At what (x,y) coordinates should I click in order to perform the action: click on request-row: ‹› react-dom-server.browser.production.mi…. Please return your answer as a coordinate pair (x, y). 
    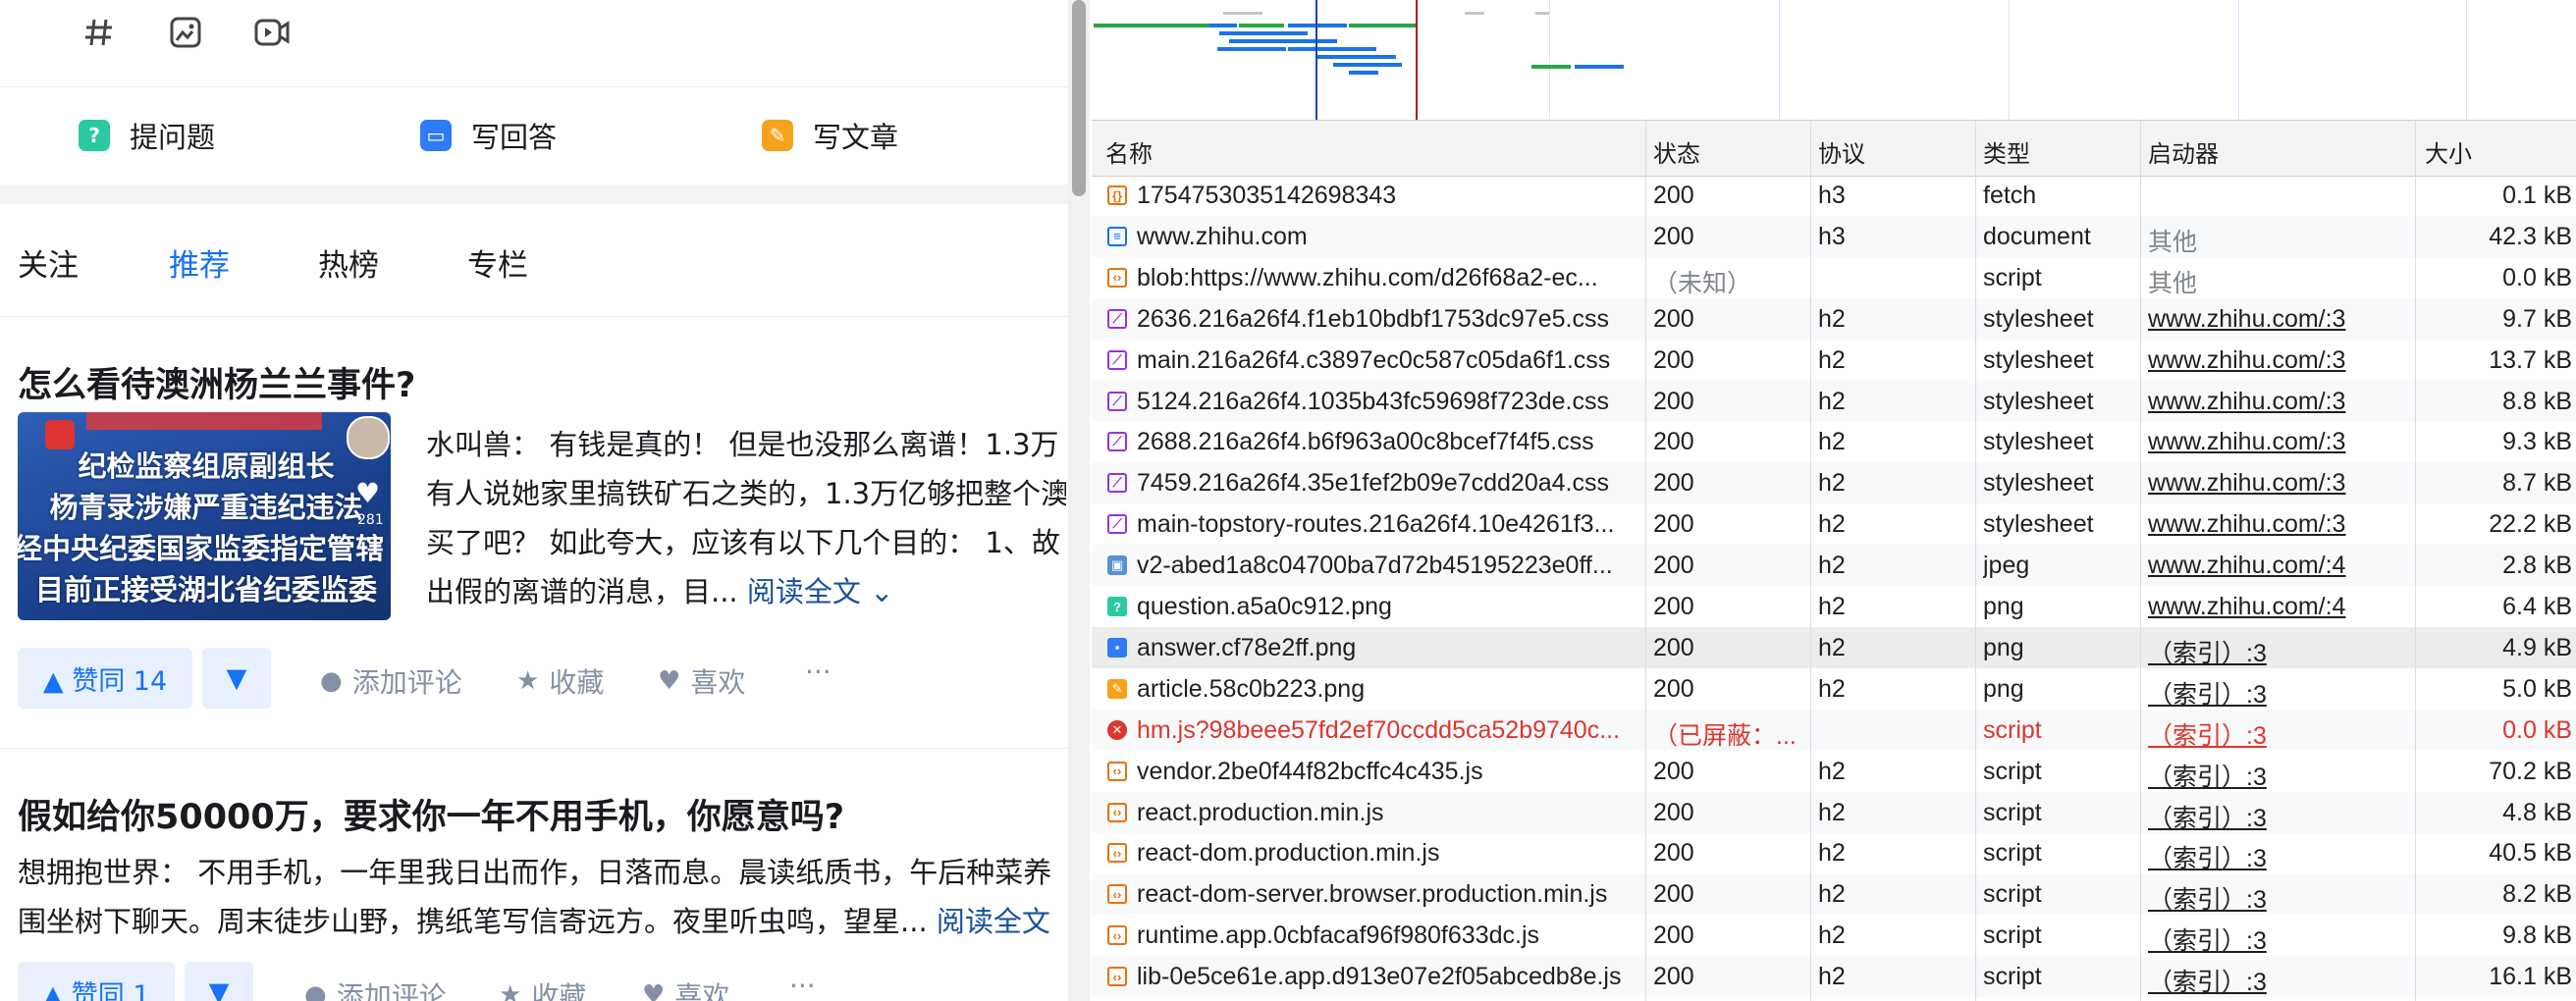
    Looking at the image, I should click on (1834, 894).